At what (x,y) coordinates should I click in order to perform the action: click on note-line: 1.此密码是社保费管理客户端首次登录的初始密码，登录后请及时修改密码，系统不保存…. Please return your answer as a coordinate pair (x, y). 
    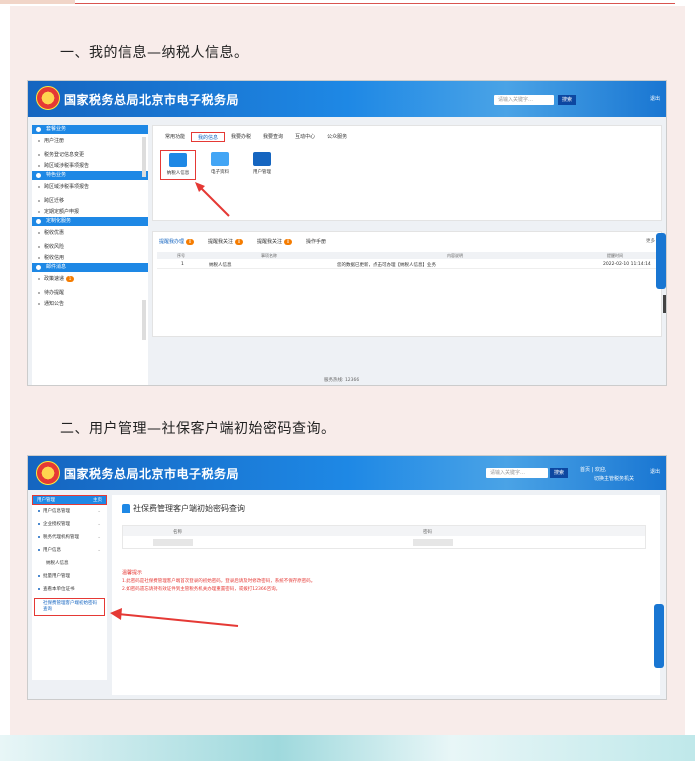
    Looking at the image, I should click on (219, 581).